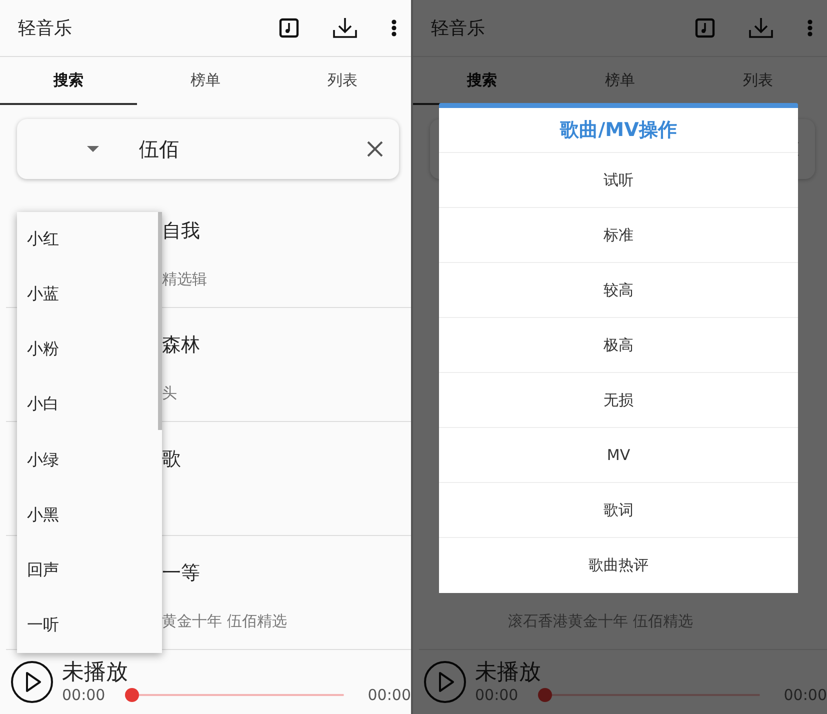  I want to click on album-name: 黄金十年 伍佰精选, so click(225, 621).